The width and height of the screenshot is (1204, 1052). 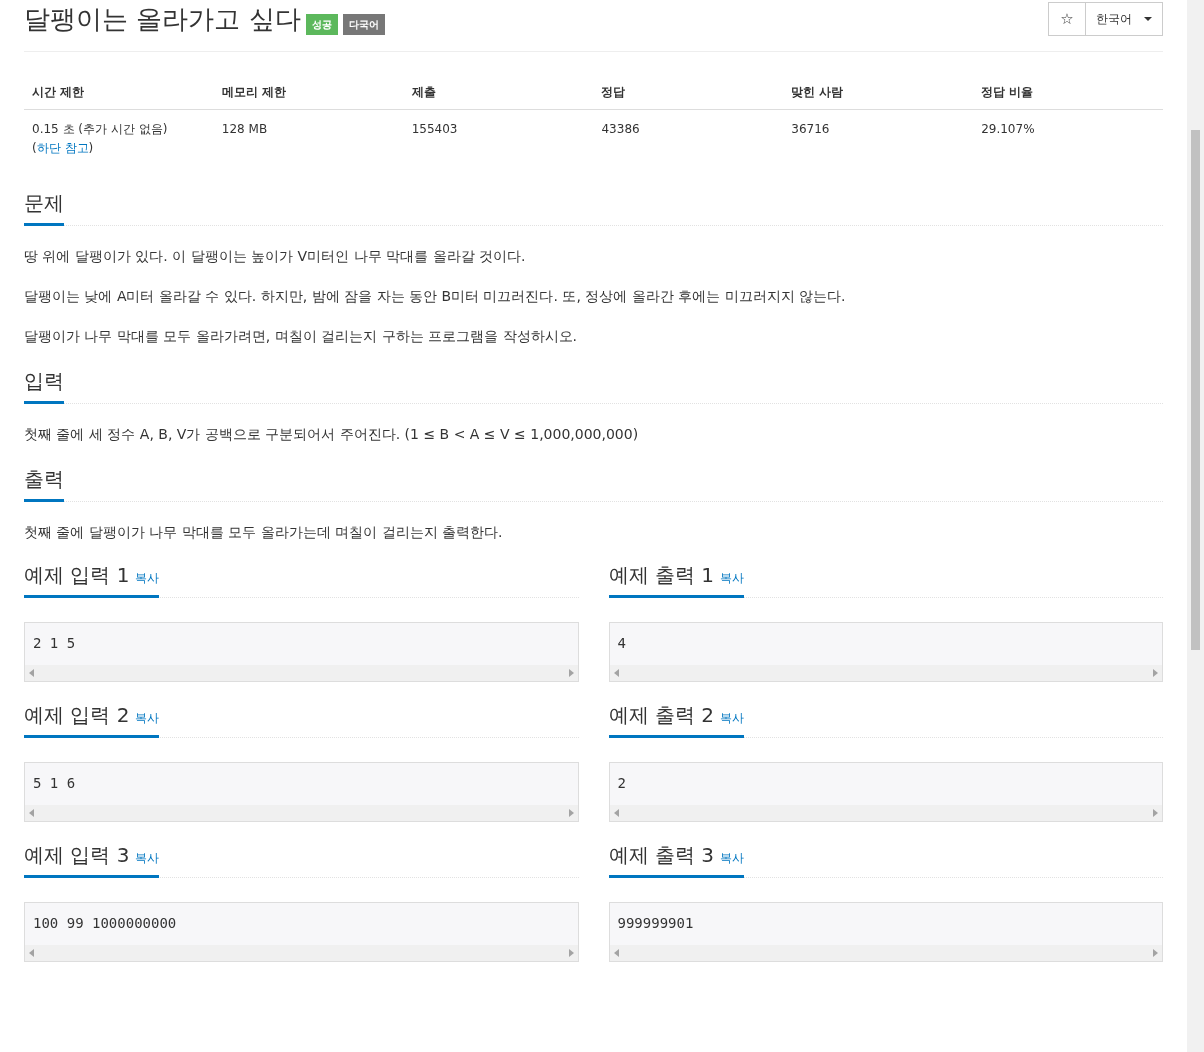 What do you see at coordinates (1195, 526) in the screenshot?
I see `page-scrollbar` at bounding box center [1195, 526].